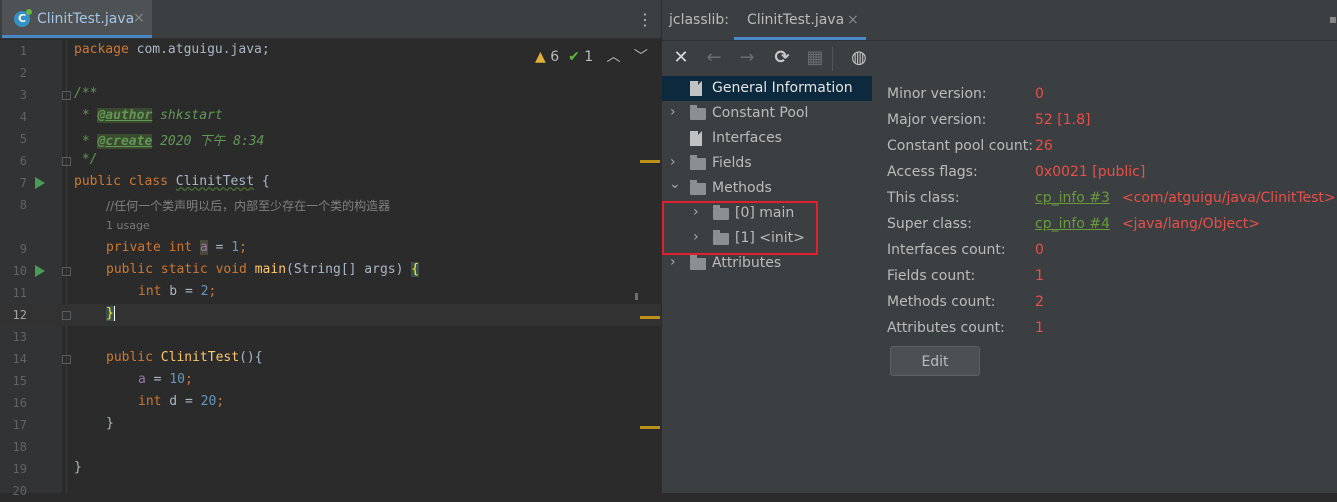 The image size is (1337, 502). What do you see at coordinates (1147, 224) in the screenshot?
I see `info-value: cp_info #4 <java/lang/Object>` at bounding box center [1147, 224].